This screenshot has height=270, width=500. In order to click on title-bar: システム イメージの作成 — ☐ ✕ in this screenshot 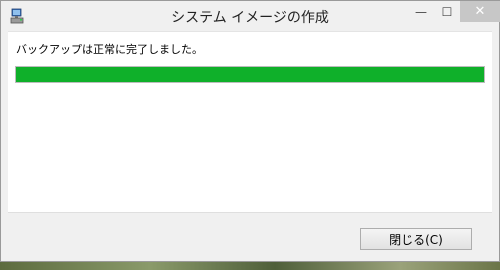, I will do `click(250, 16)`.